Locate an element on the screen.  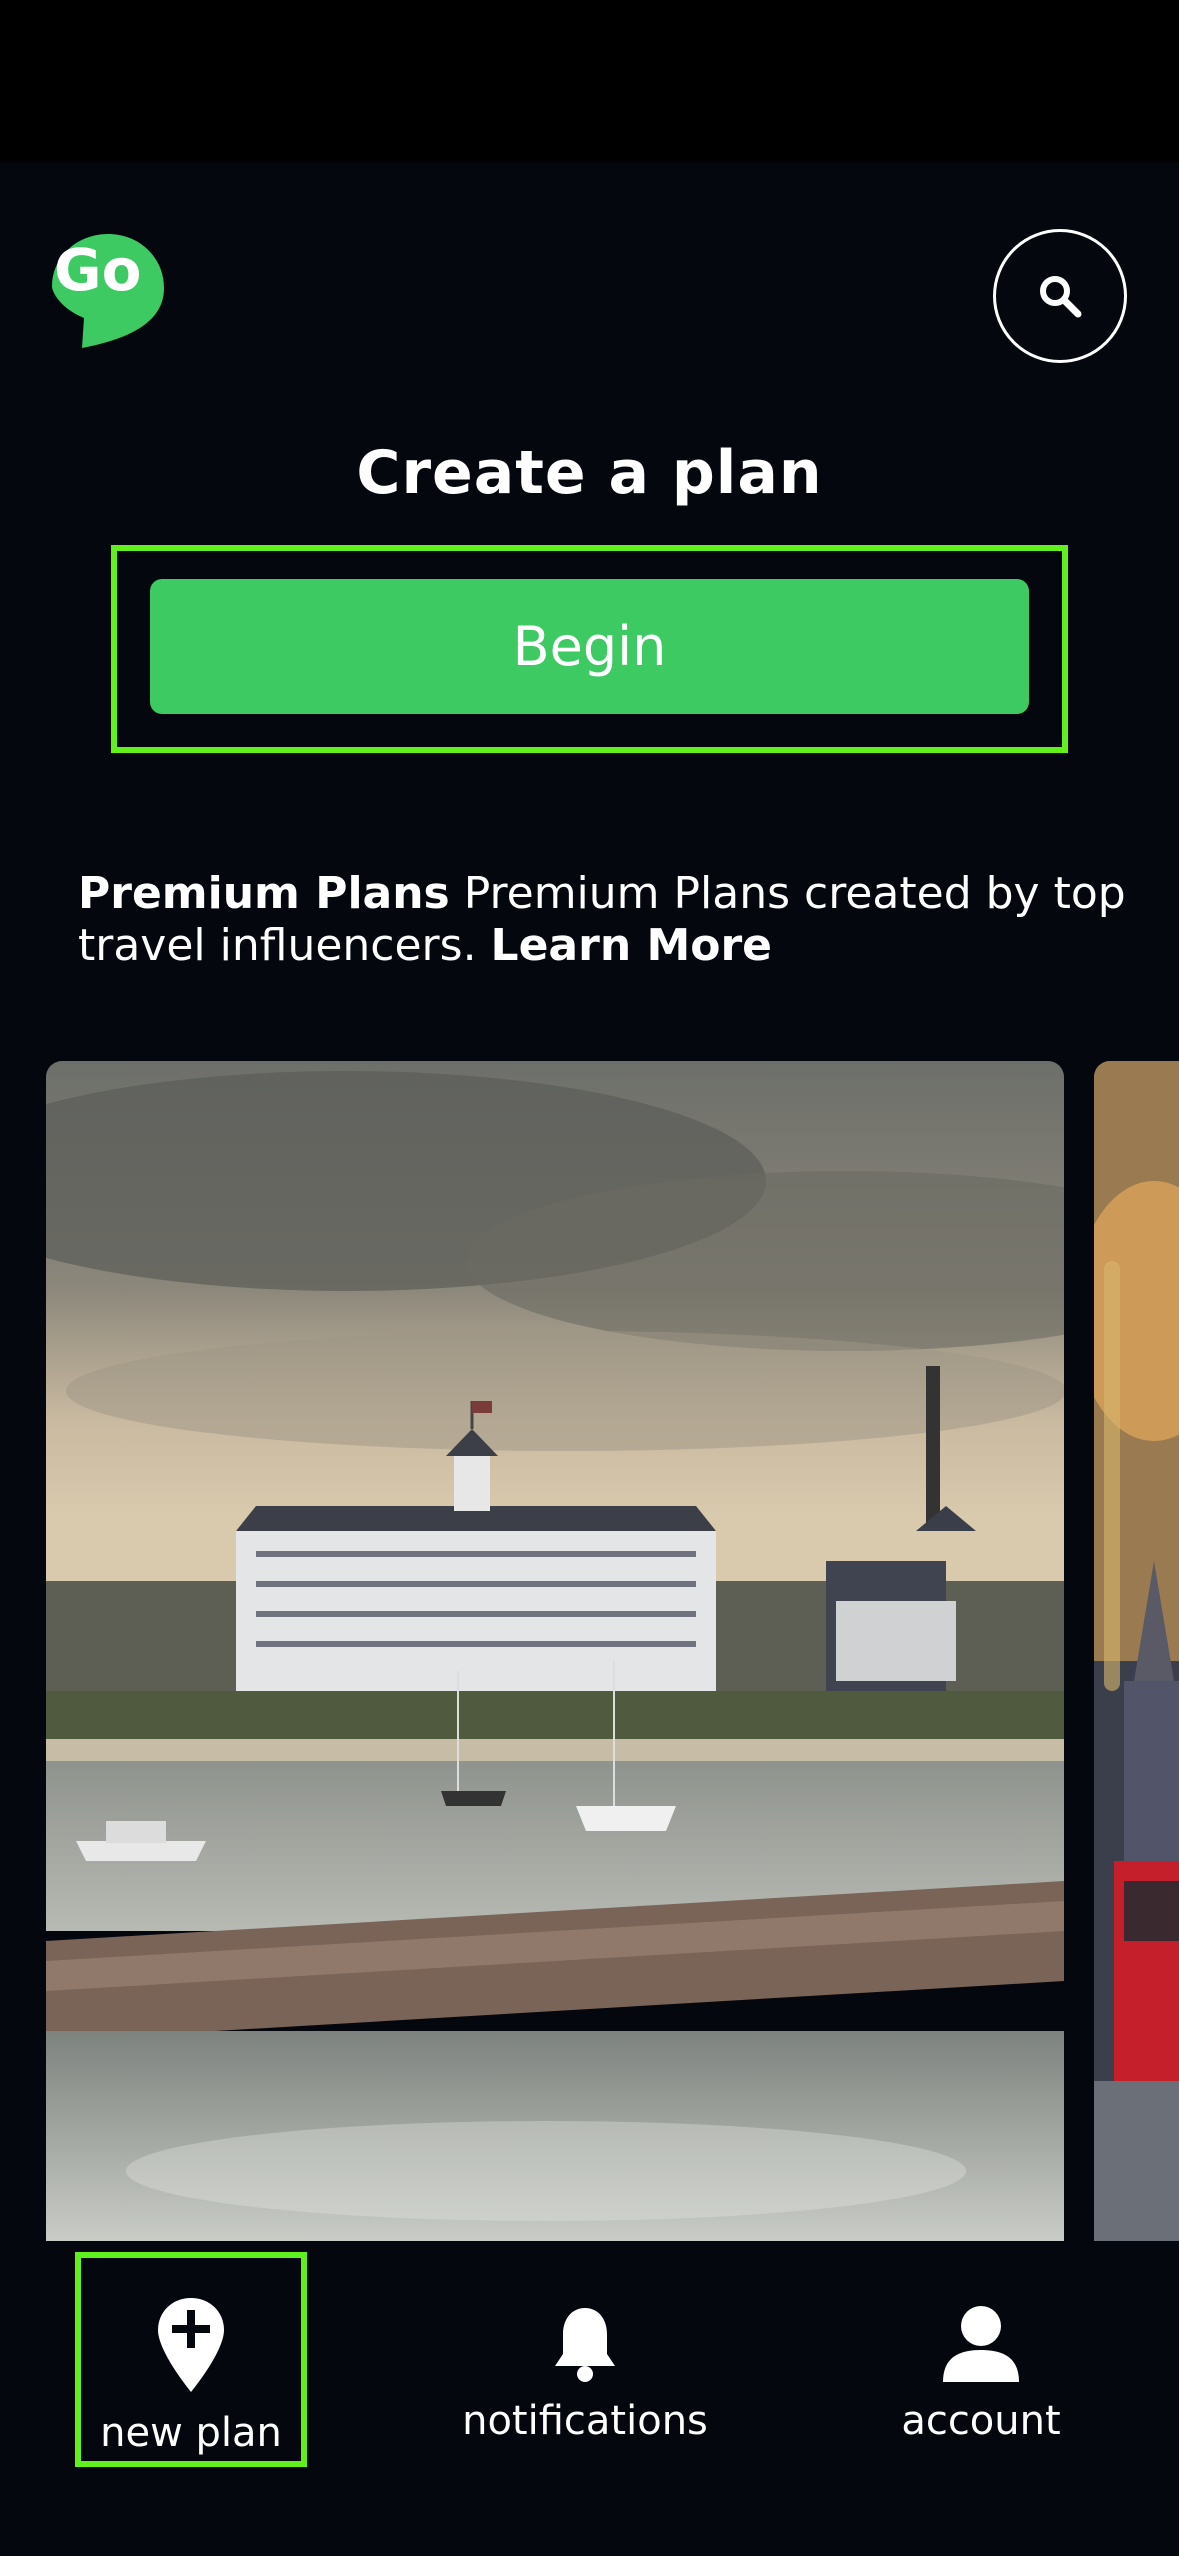
status-bar is located at coordinates (589, 81).